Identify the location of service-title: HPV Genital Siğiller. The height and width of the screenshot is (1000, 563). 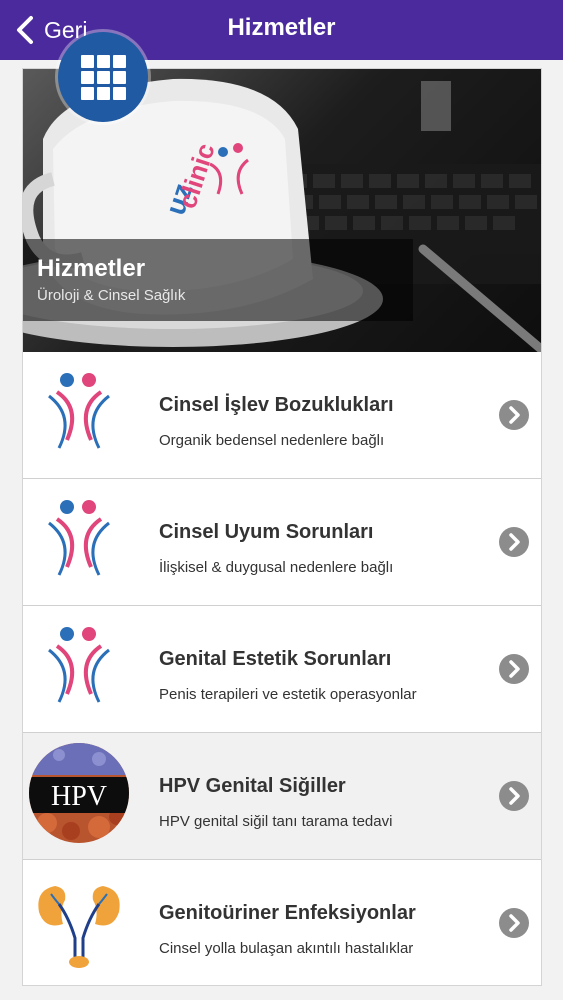
(252, 786).